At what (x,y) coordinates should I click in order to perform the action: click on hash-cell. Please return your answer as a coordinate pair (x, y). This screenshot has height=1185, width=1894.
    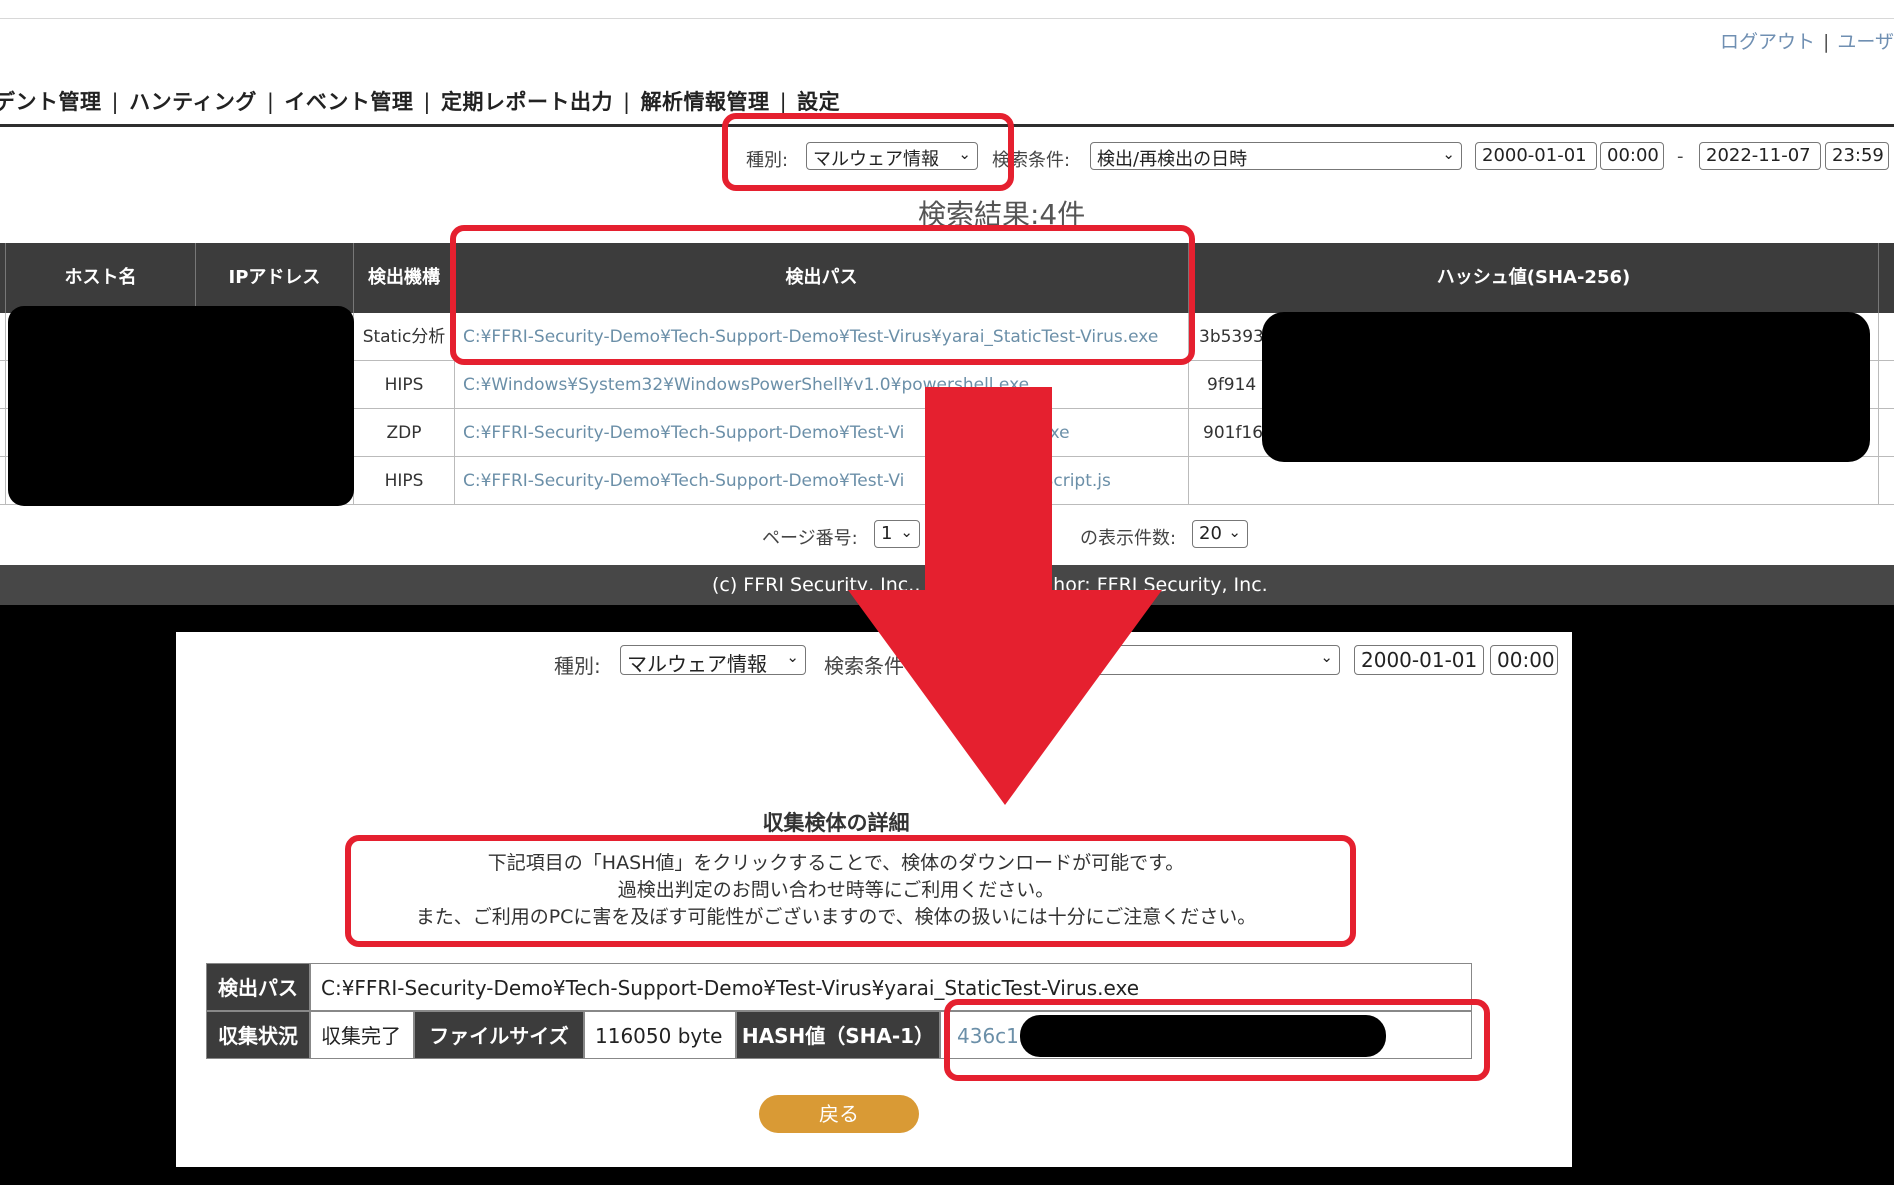
    Looking at the image, I should click on (1534, 481).